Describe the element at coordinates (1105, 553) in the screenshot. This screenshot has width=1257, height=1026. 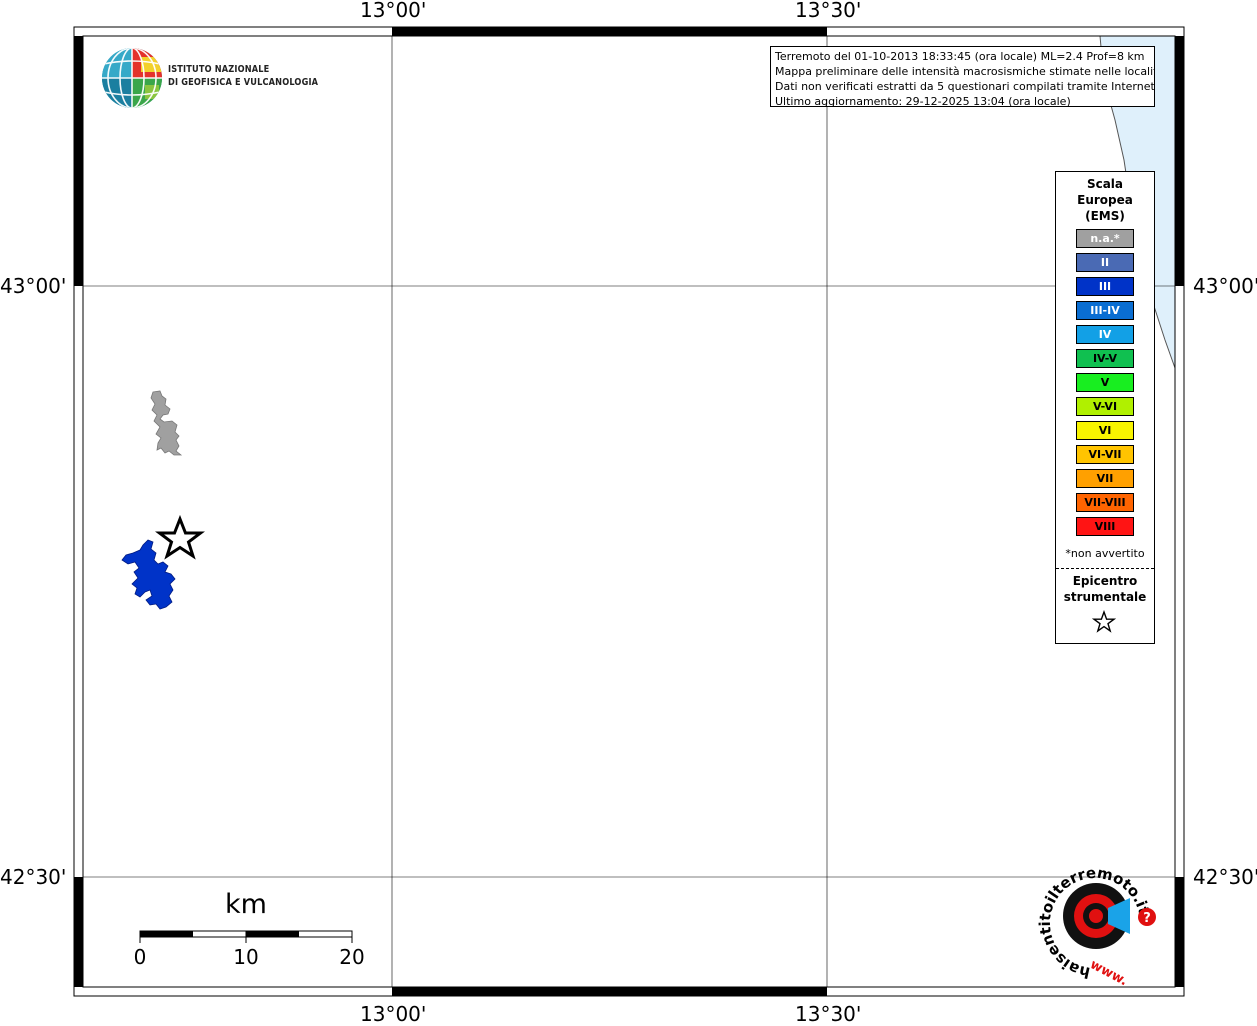
I see `legend-note: *non avvertito` at that location.